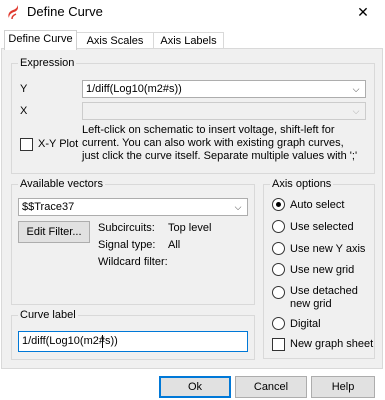  I want to click on xy-plot-label: X-Y Plot, so click(58, 144).